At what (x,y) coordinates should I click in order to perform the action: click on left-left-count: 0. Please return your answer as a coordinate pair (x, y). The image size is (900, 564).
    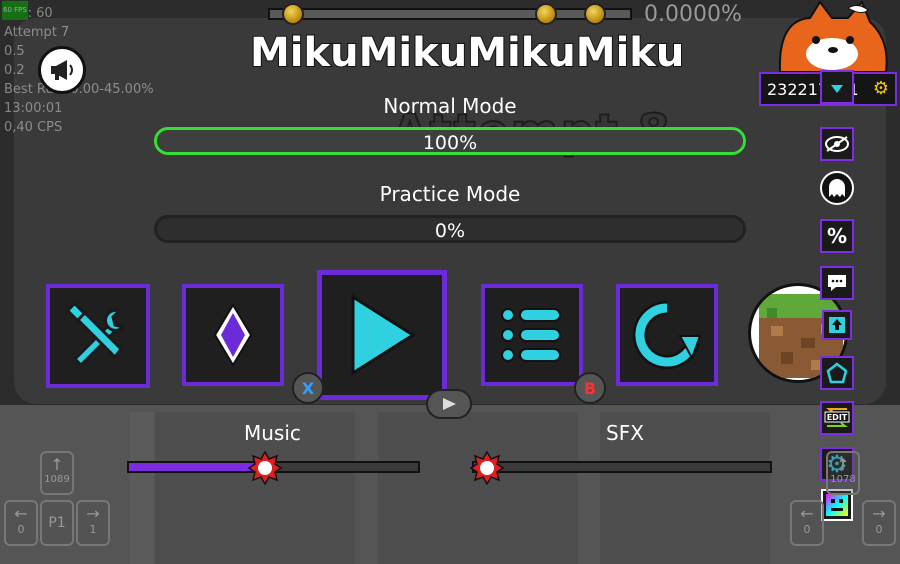
    Looking at the image, I should click on (21, 529).